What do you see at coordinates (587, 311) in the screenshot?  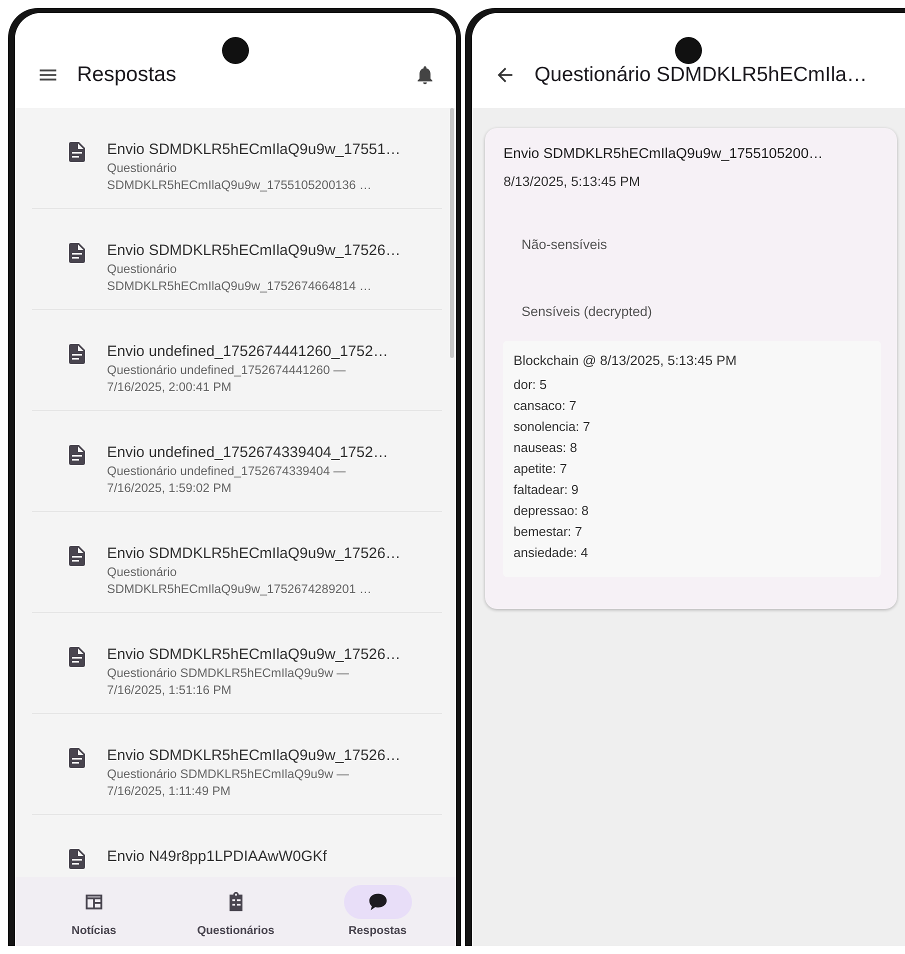 I see `section-heading: Sensíveis (decrypted)` at bounding box center [587, 311].